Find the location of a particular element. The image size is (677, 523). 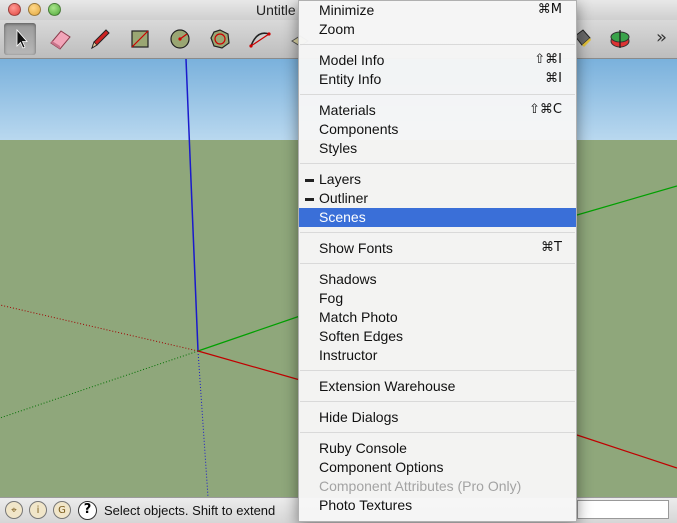

menu-item-label: Component Attributes (Pro Only) is located at coordinates (420, 486).